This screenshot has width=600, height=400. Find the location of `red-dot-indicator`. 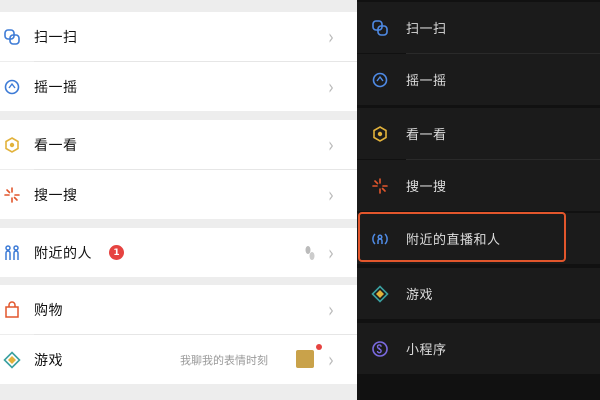

red-dot-indicator is located at coordinates (319, 347).